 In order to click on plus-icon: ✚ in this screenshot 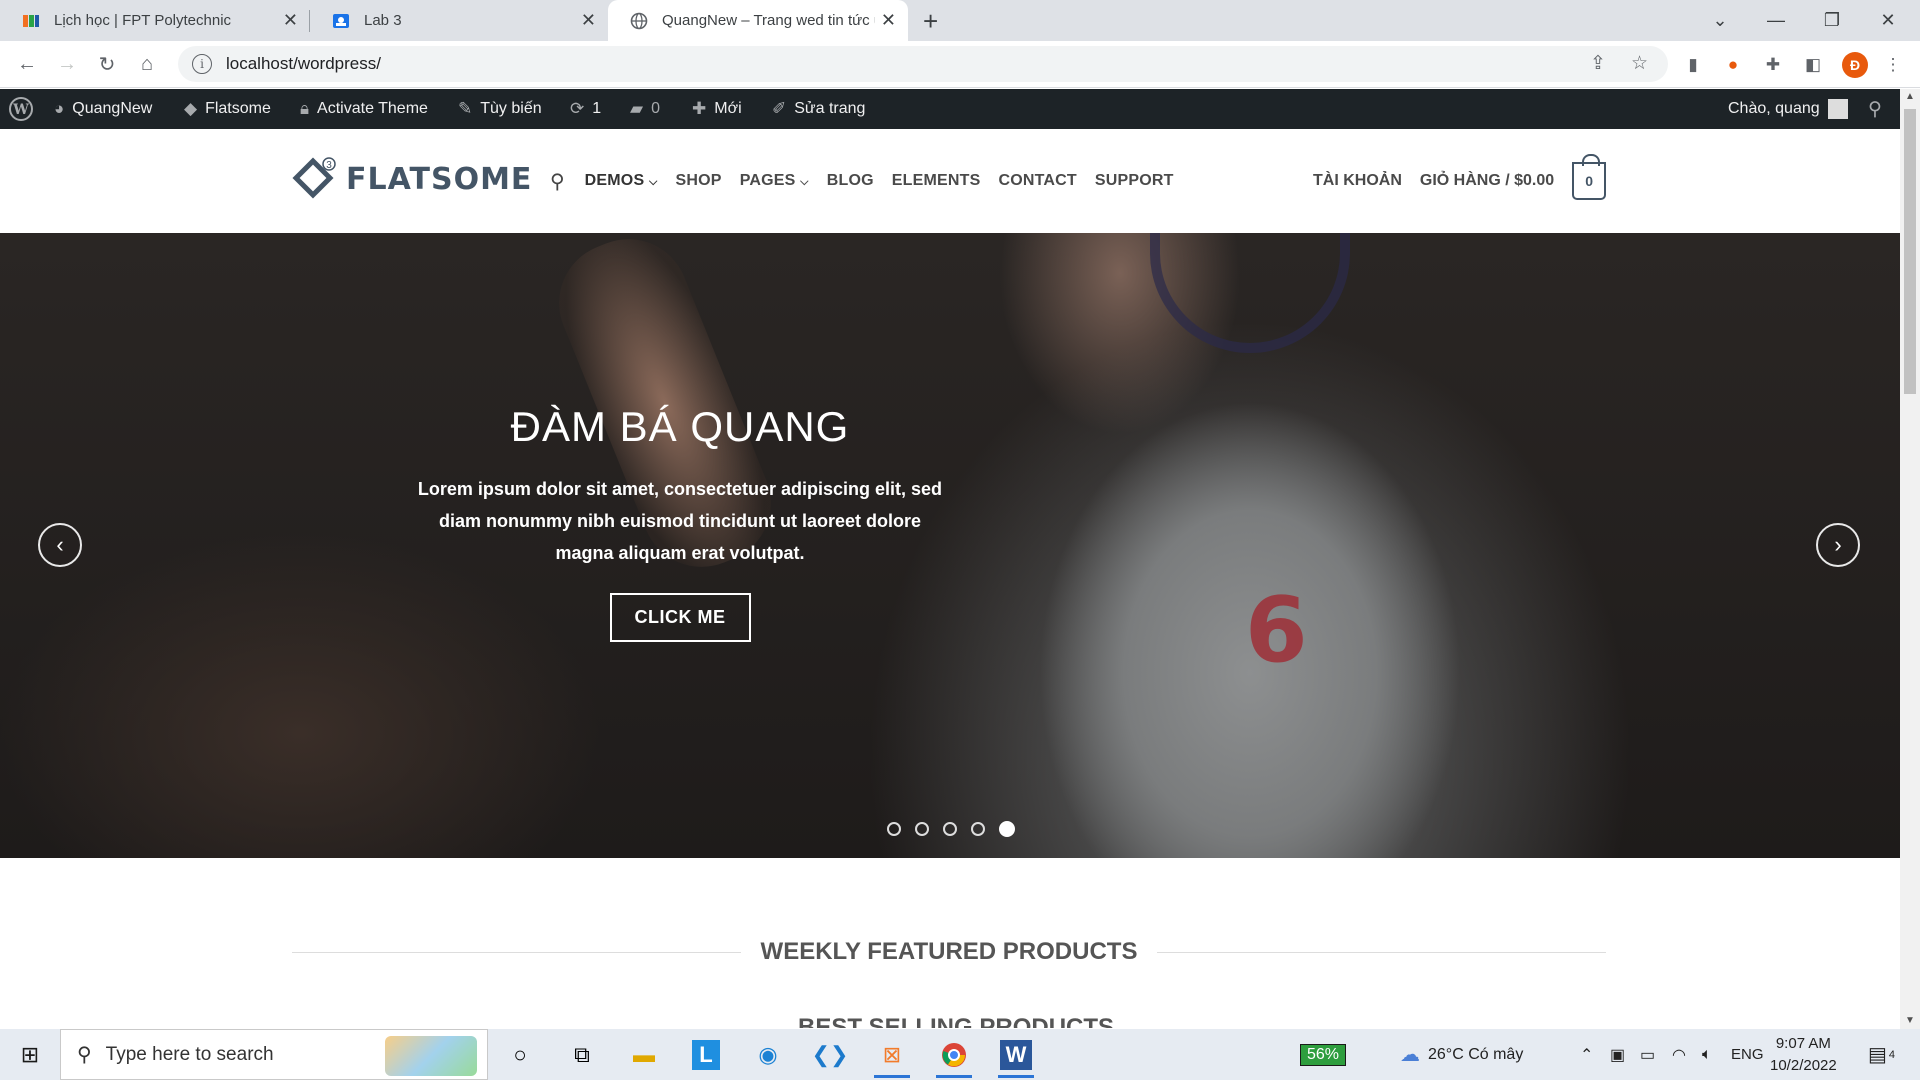, I will do `click(699, 108)`.